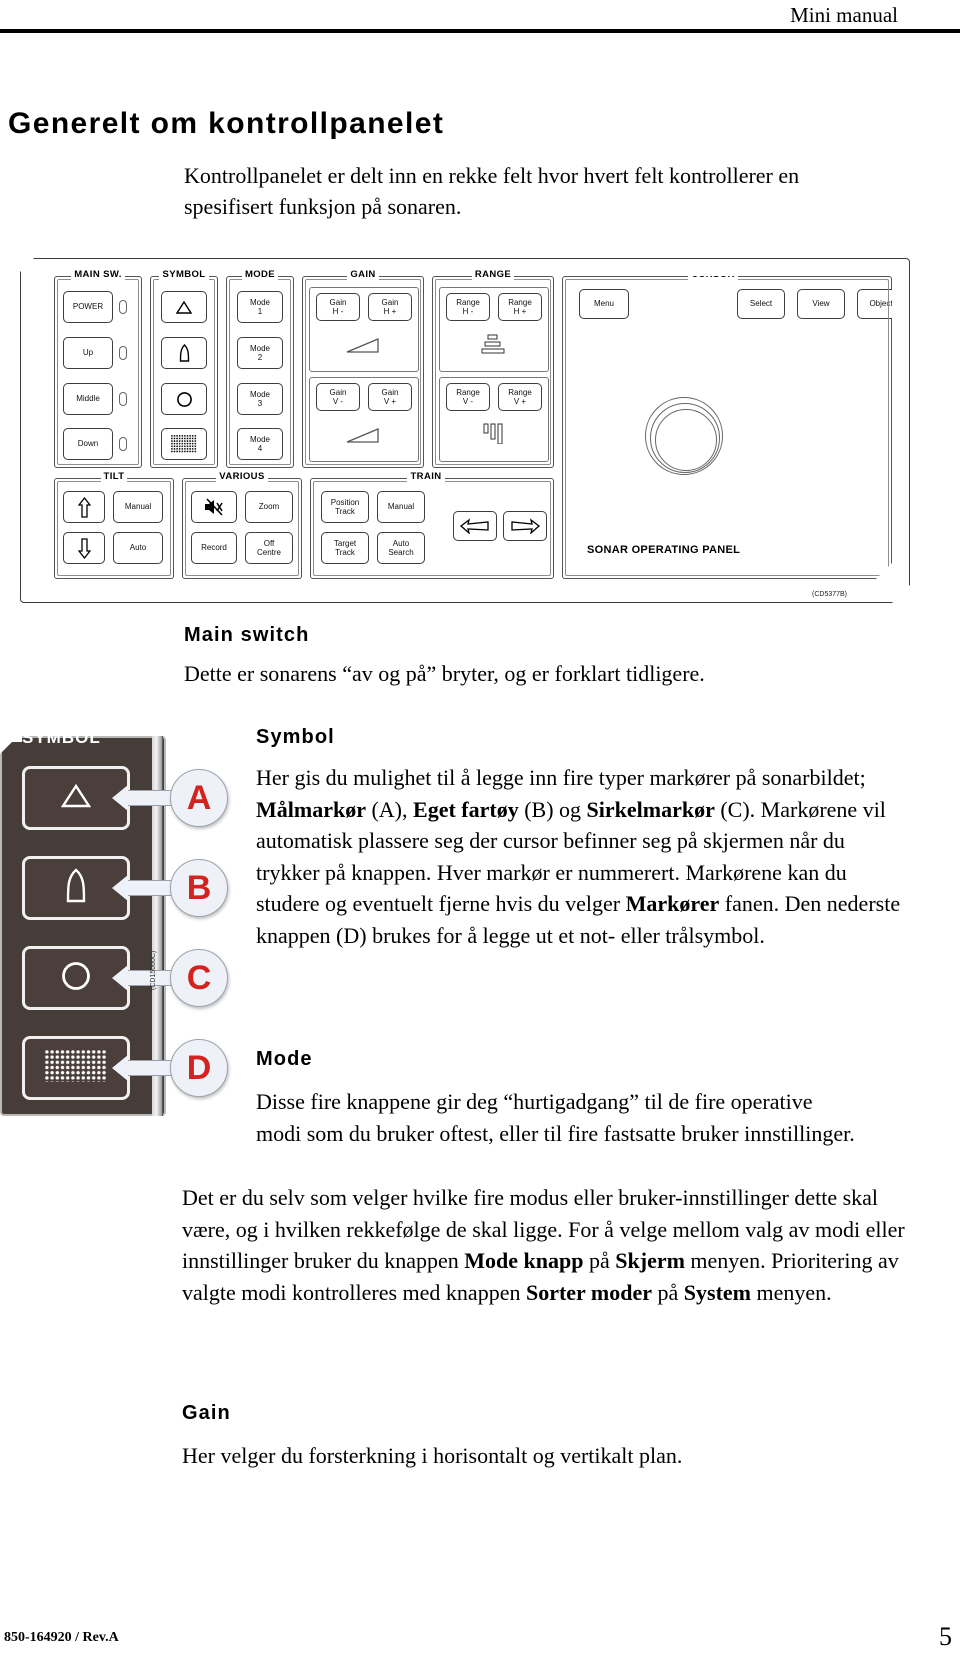 This screenshot has height=1673, width=960. I want to click on group-label-gain: GAIN, so click(363, 274).